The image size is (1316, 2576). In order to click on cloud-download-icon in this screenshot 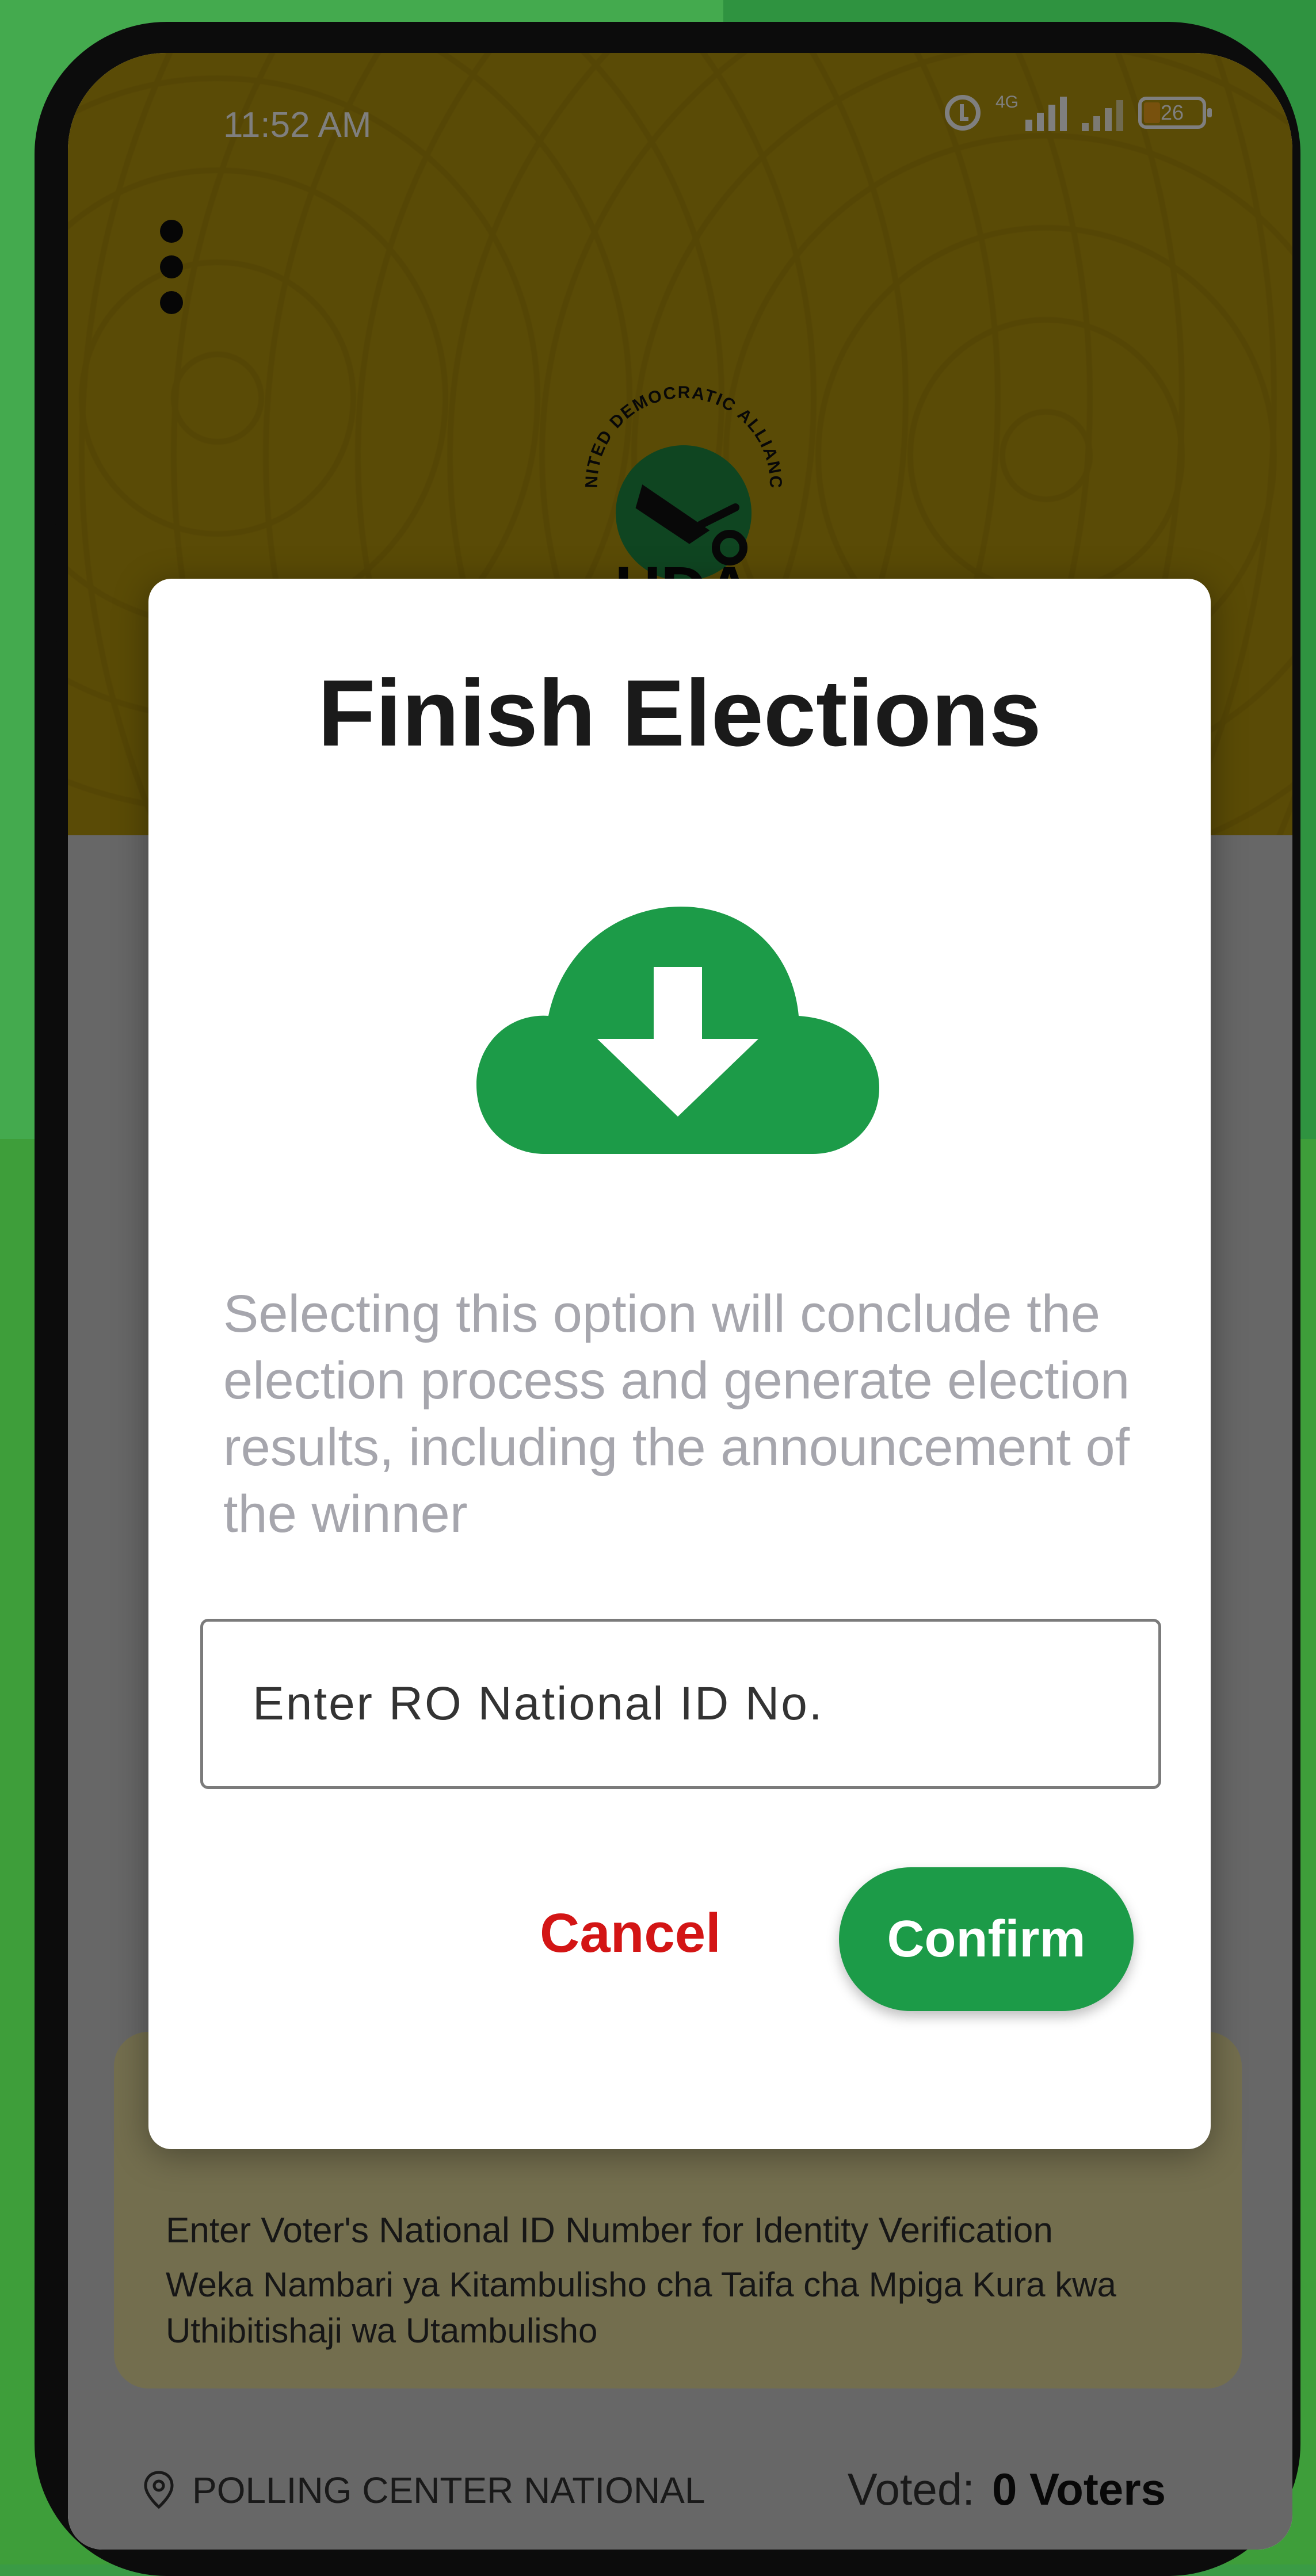, I will do `click(677, 1030)`.